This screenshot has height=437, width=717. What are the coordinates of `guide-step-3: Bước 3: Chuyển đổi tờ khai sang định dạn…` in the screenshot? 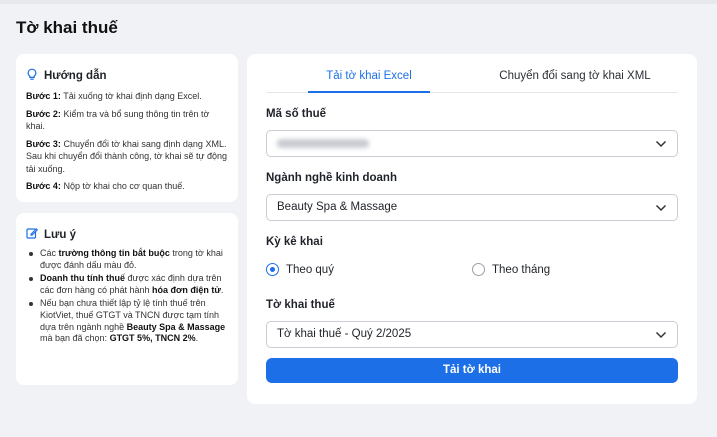 It's located at (127, 156).